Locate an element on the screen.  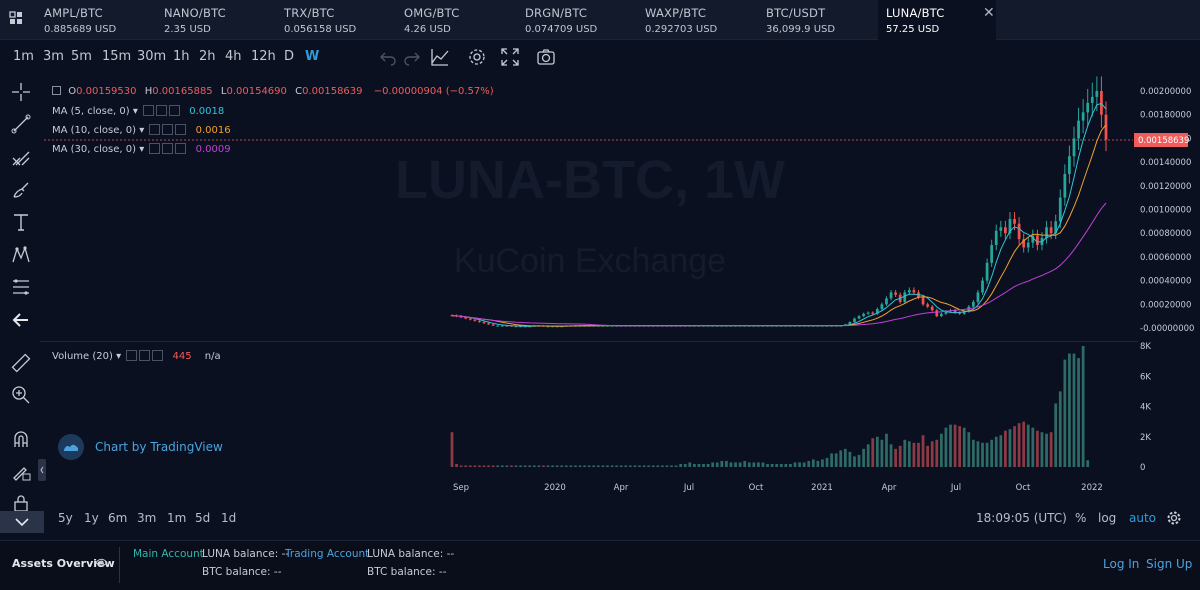
ohlc-change-value: −0.00000904 (−0.57%) is located at coordinates (433, 91).